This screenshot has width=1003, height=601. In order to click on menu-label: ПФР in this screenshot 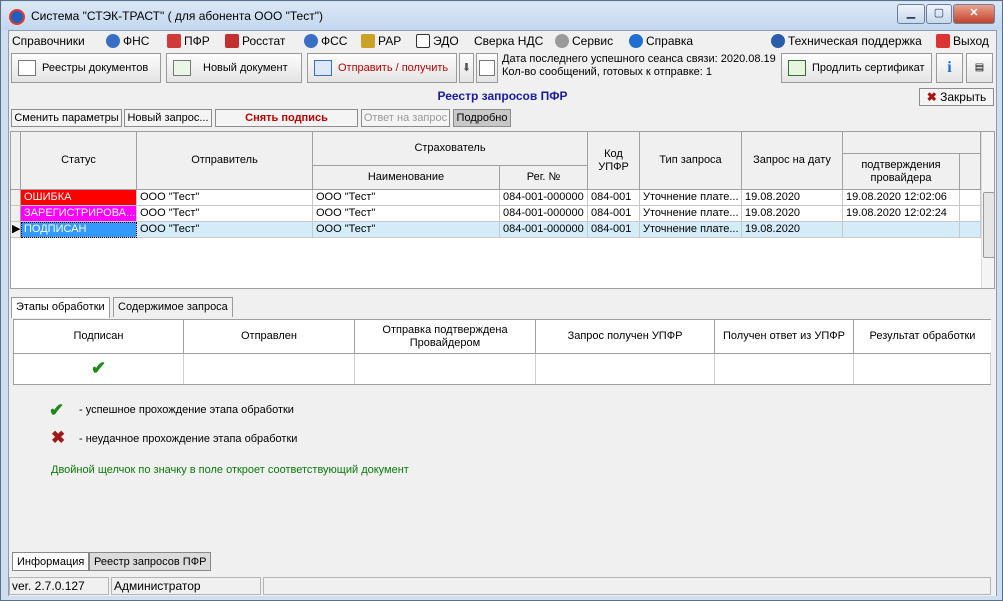, I will do `click(197, 41)`.